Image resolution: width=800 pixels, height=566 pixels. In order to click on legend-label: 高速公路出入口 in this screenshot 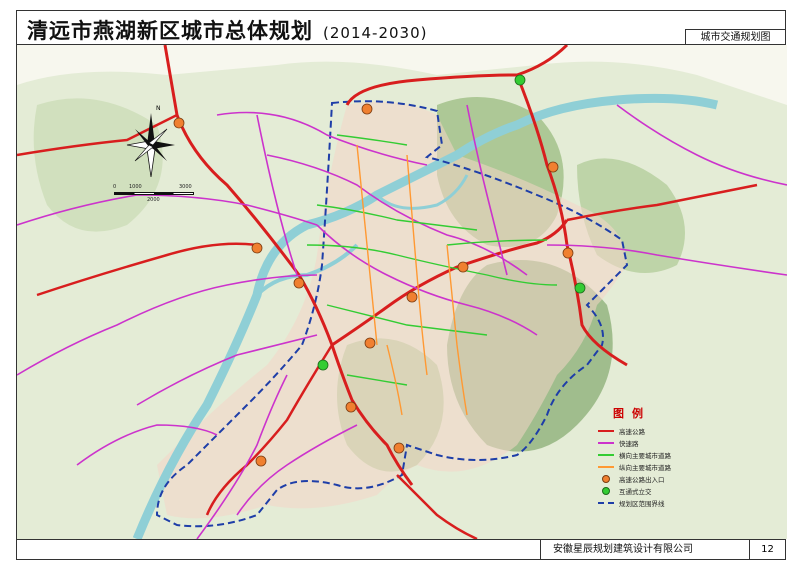, I will do `click(642, 480)`.